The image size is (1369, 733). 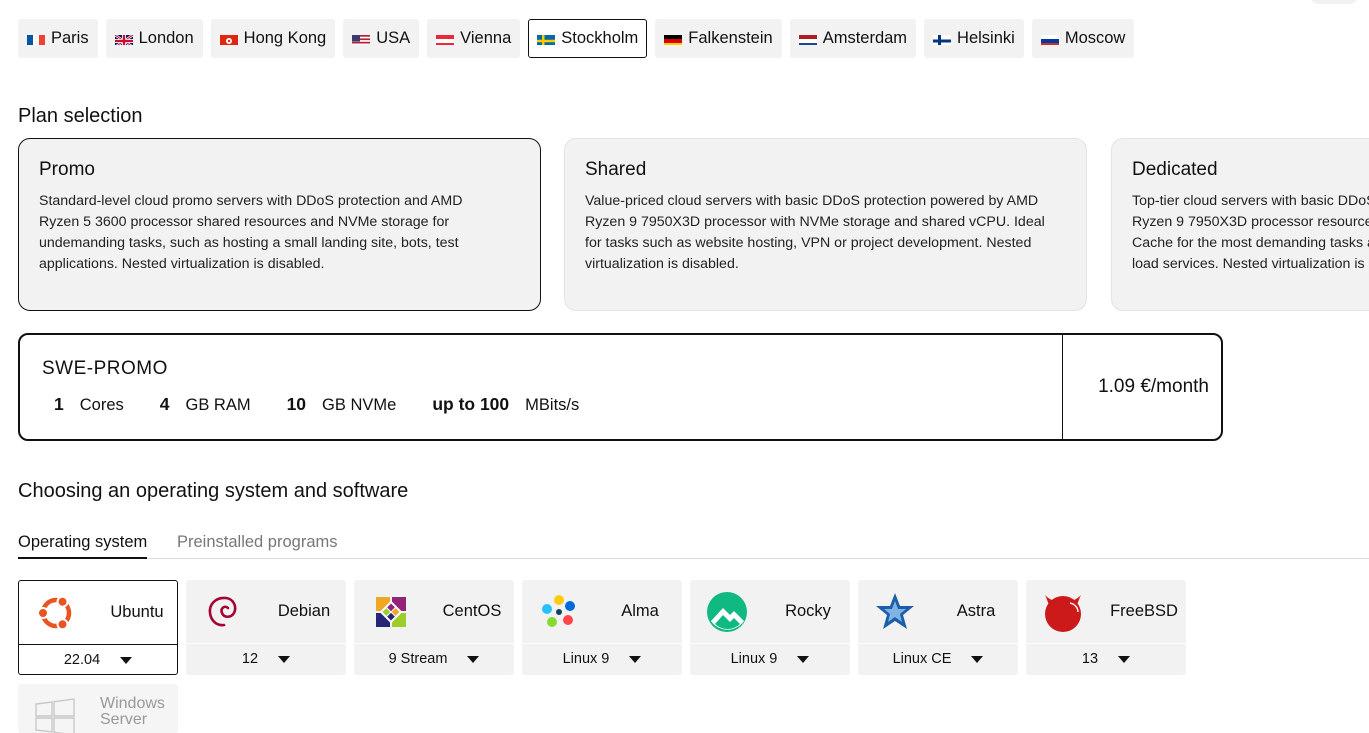 I want to click on location-helsinki: Helsinki, so click(x=974, y=38).